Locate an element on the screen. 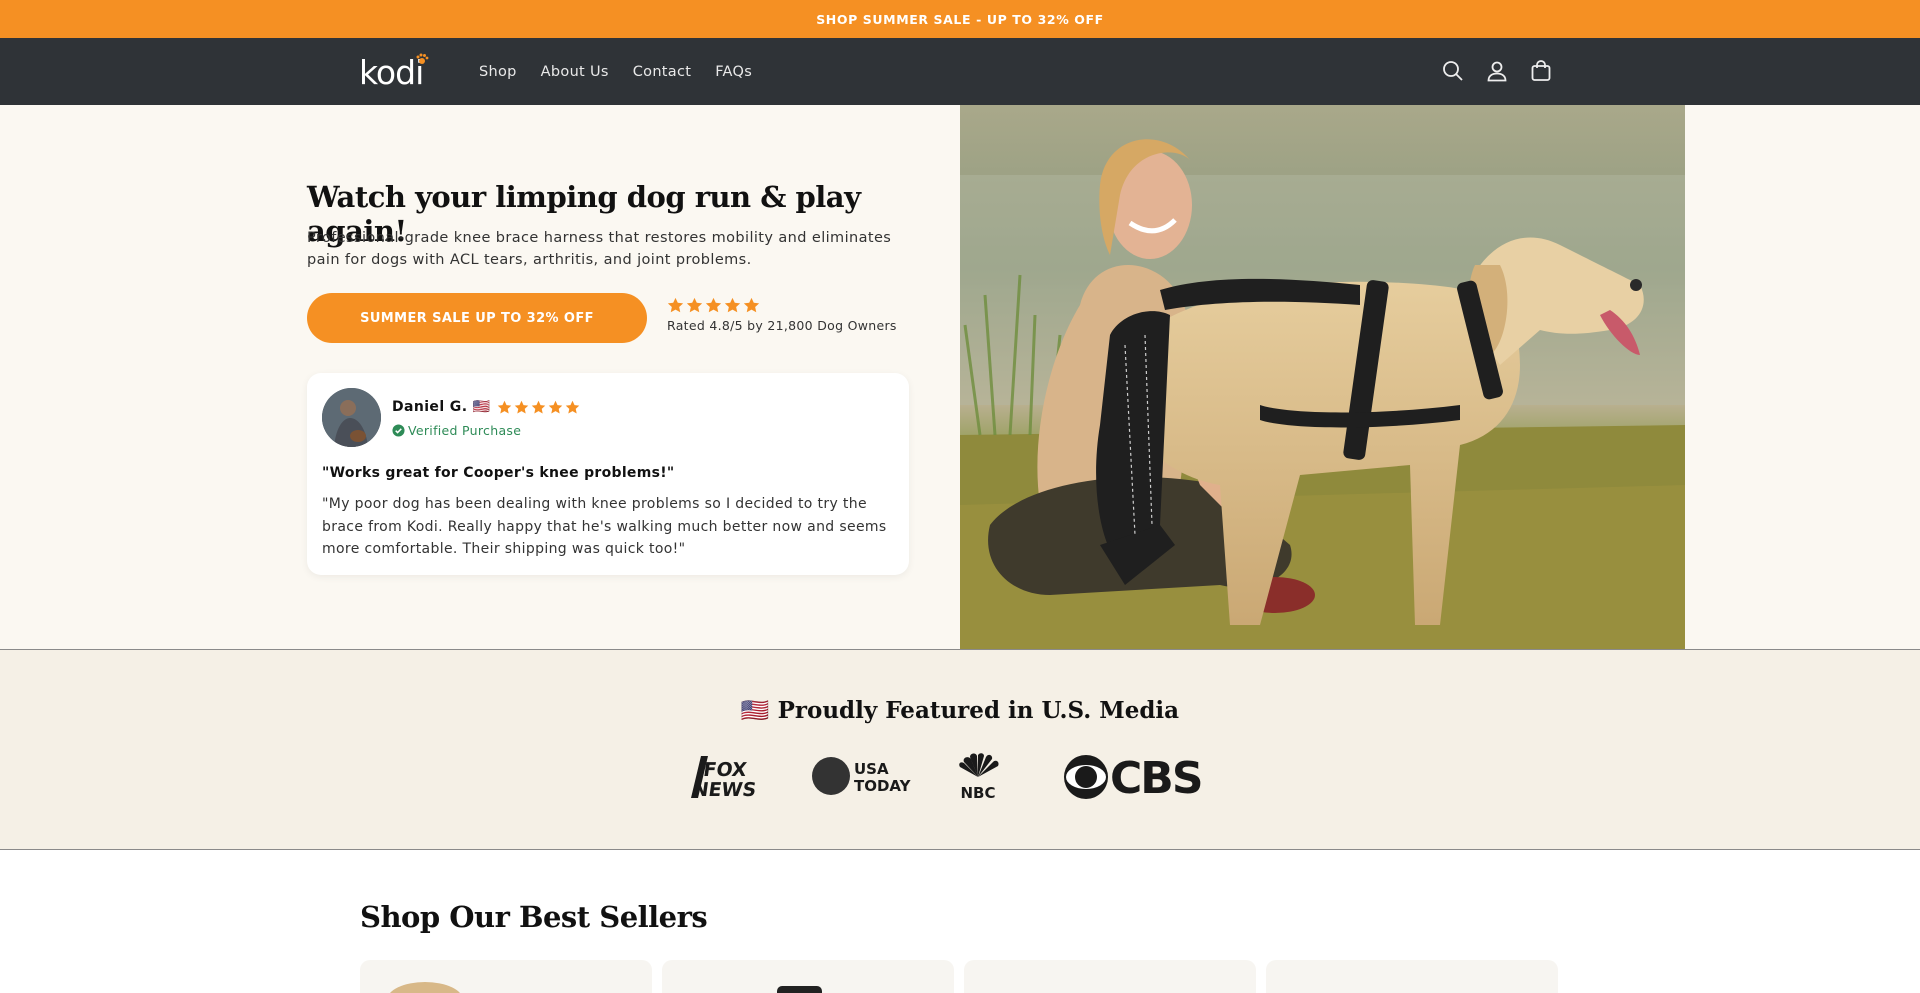 This screenshot has height=993, width=1920. paw-icon is located at coordinates (422, 58).